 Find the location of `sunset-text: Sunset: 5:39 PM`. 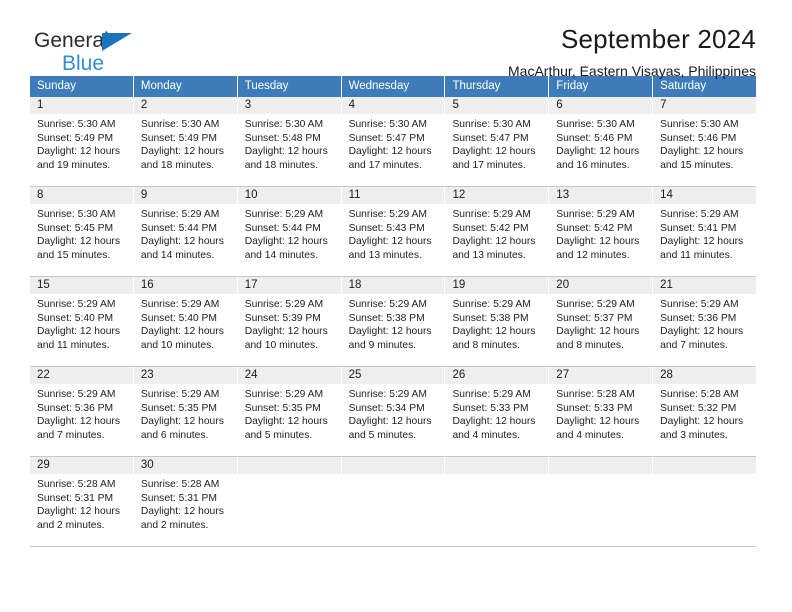

sunset-text: Sunset: 5:39 PM is located at coordinates (282, 318).